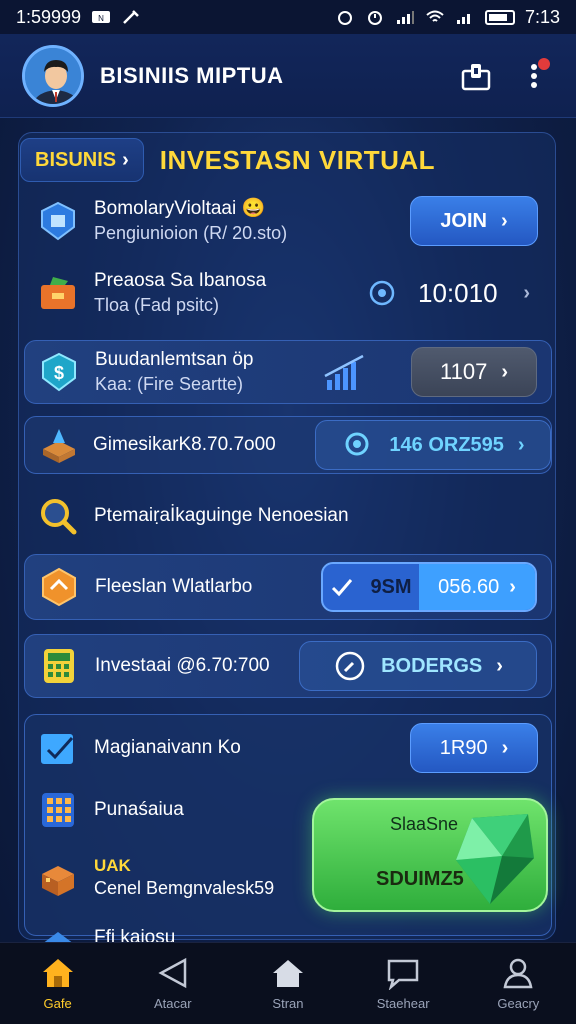 This screenshot has height=1024, width=576. I want to click on nav-item-home: Gafe, so click(58, 983).